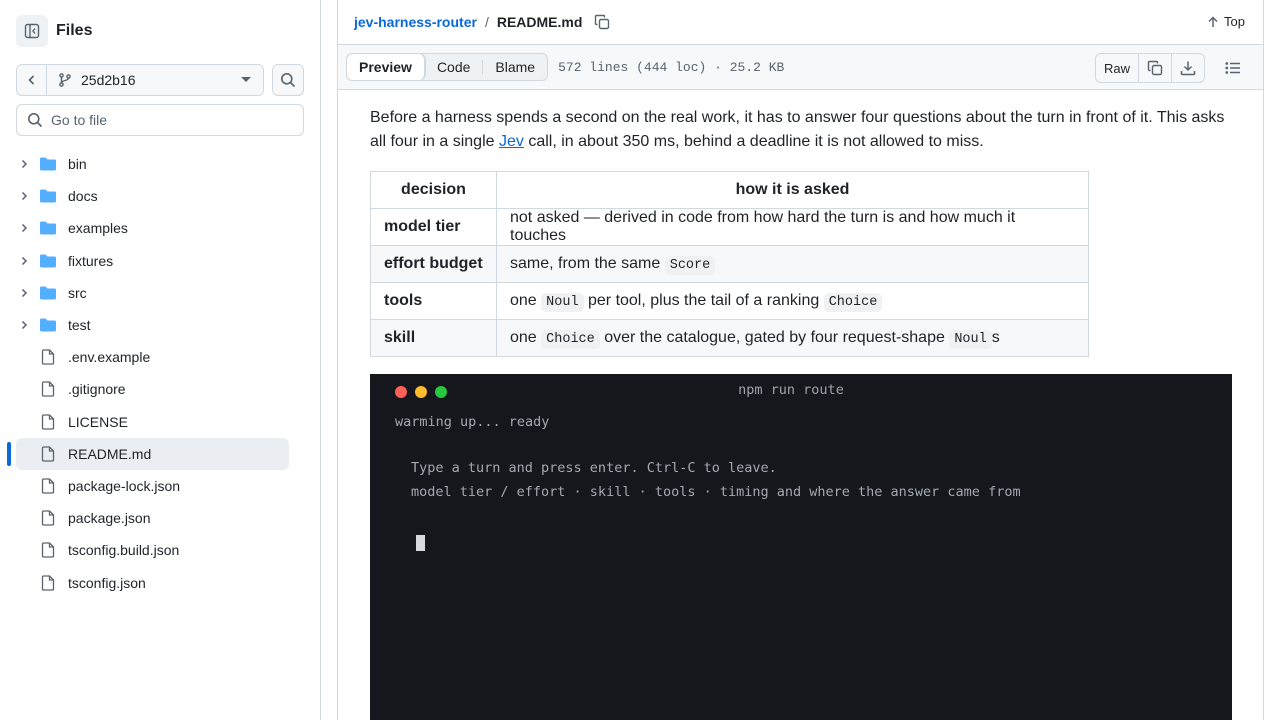 The width and height of the screenshot is (1280, 720). I want to click on terminal-line: warming up... ready, so click(472, 422).